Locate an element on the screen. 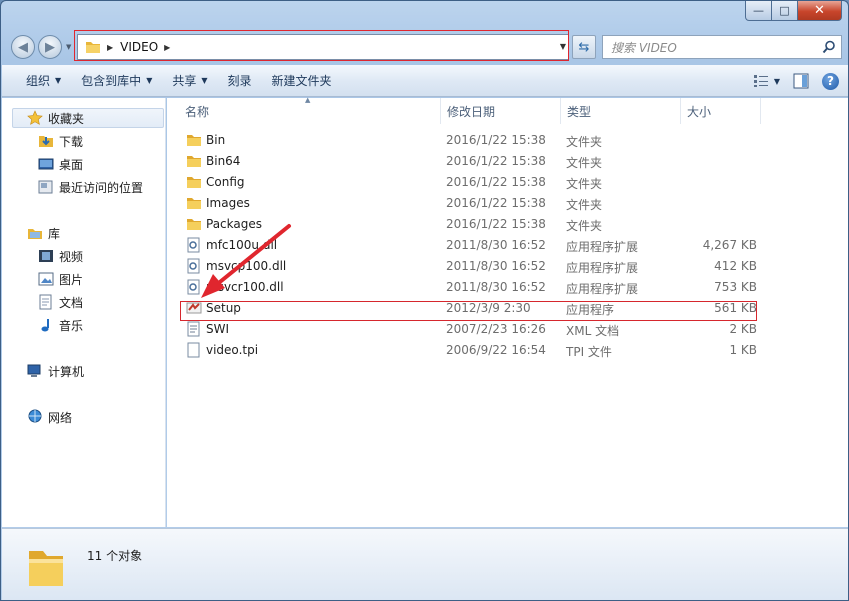 This screenshot has height=601, width=849. sidebar-item-videos: 视频 is located at coordinates (60, 256).